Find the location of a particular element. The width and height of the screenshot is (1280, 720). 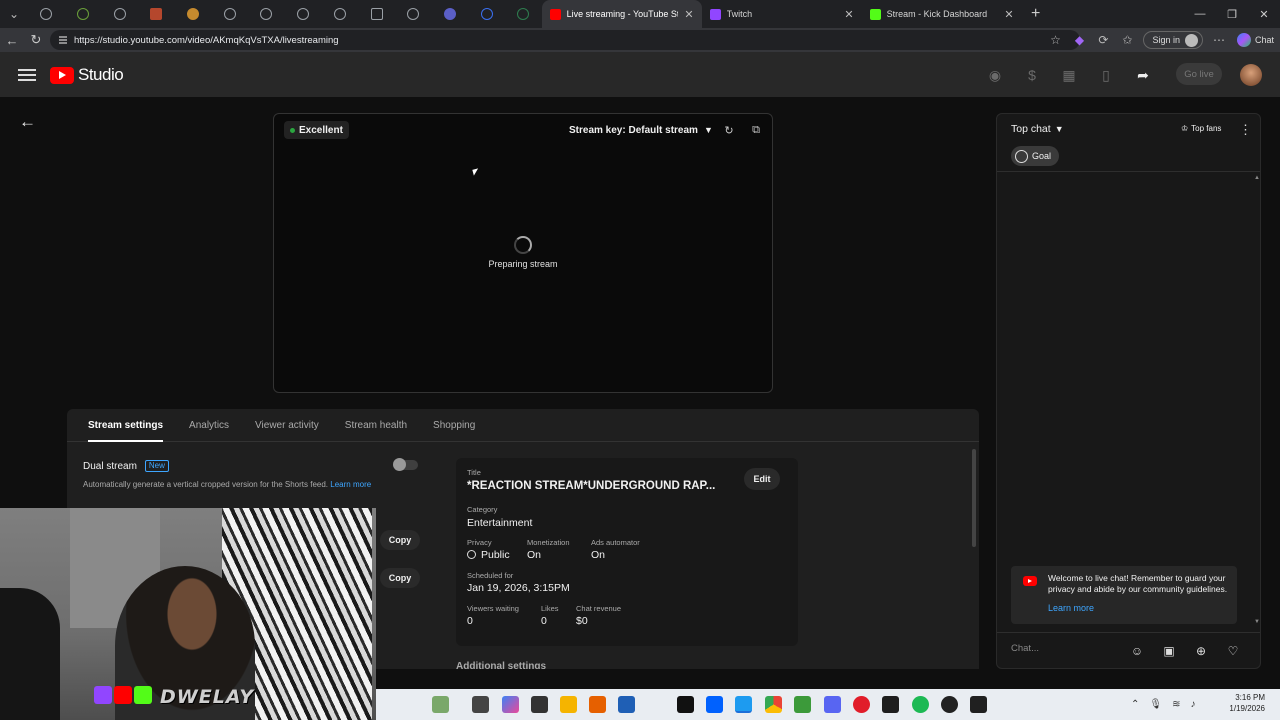

volume-icon: ♪ is located at coordinates (1192, 704).